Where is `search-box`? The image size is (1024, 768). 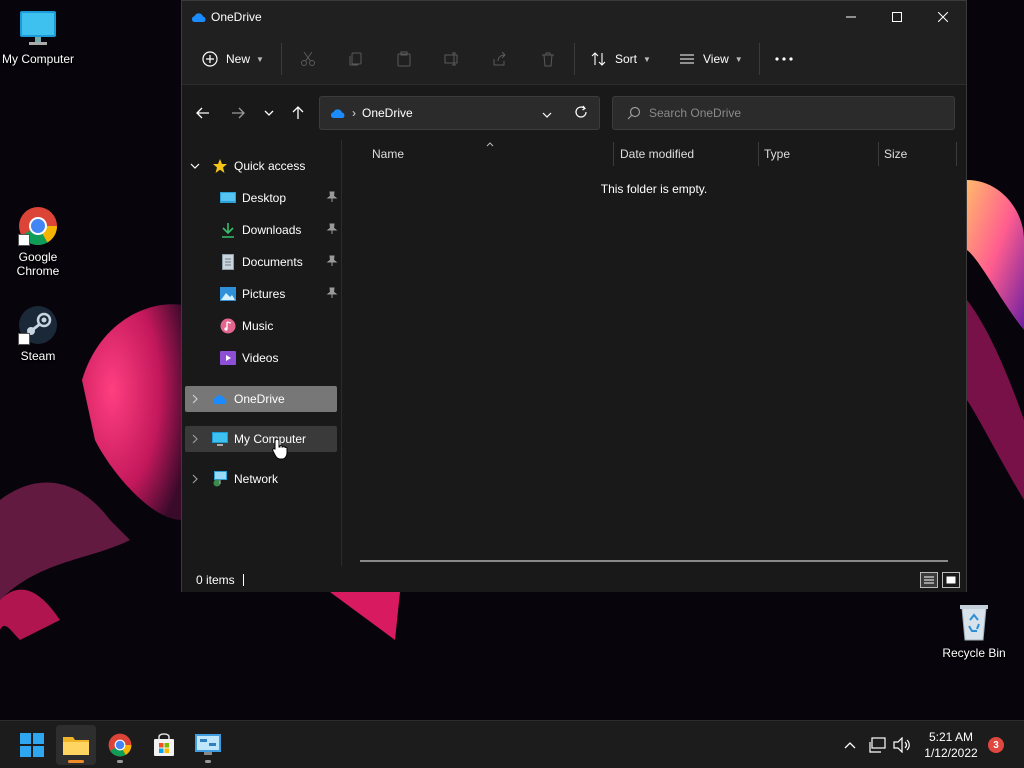 search-box is located at coordinates (783, 113).